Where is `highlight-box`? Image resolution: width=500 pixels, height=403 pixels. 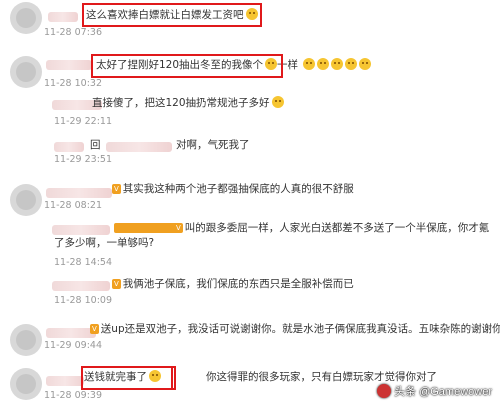 highlight-box is located at coordinates (172, 378).